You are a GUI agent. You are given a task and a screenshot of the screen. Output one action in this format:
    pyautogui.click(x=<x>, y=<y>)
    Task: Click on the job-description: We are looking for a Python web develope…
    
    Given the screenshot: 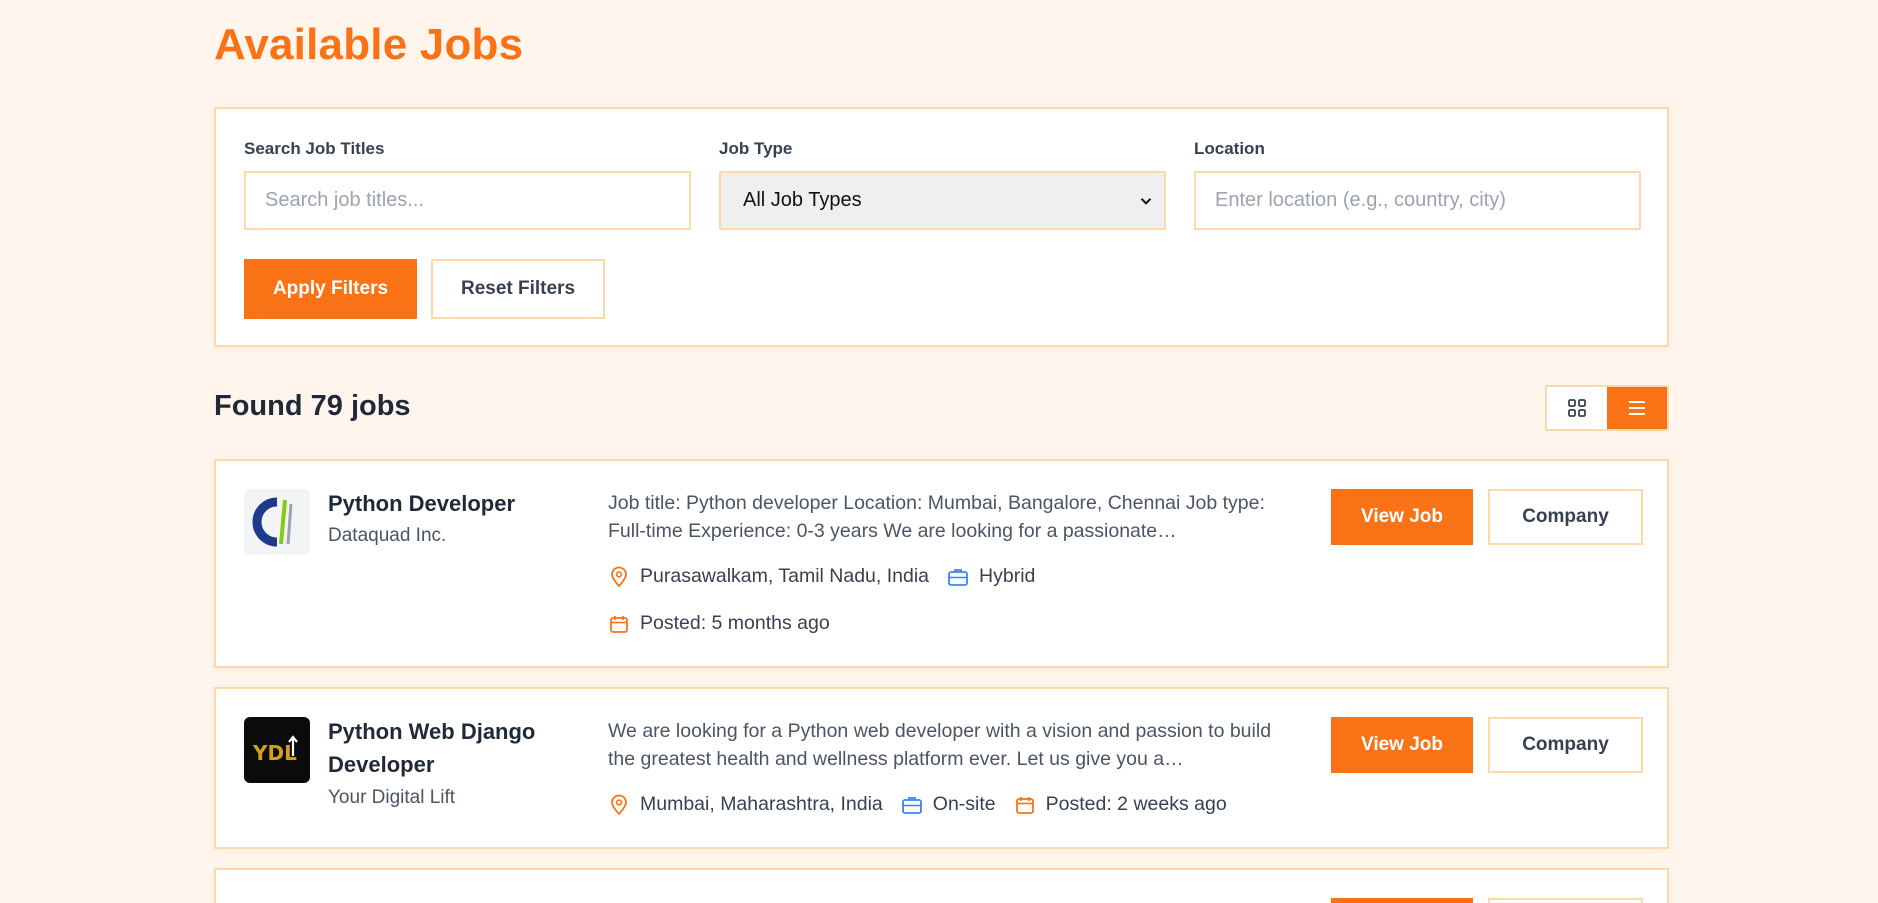 What is the action you would take?
    pyautogui.click(x=940, y=745)
    